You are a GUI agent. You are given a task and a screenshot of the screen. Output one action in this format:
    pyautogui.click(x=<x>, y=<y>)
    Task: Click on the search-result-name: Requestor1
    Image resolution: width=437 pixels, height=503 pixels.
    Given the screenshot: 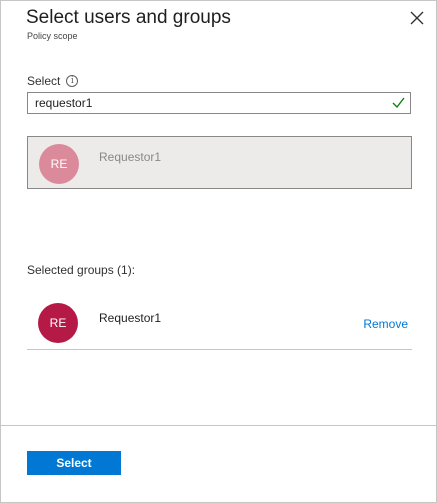 What is the action you would take?
    pyautogui.click(x=130, y=157)
    